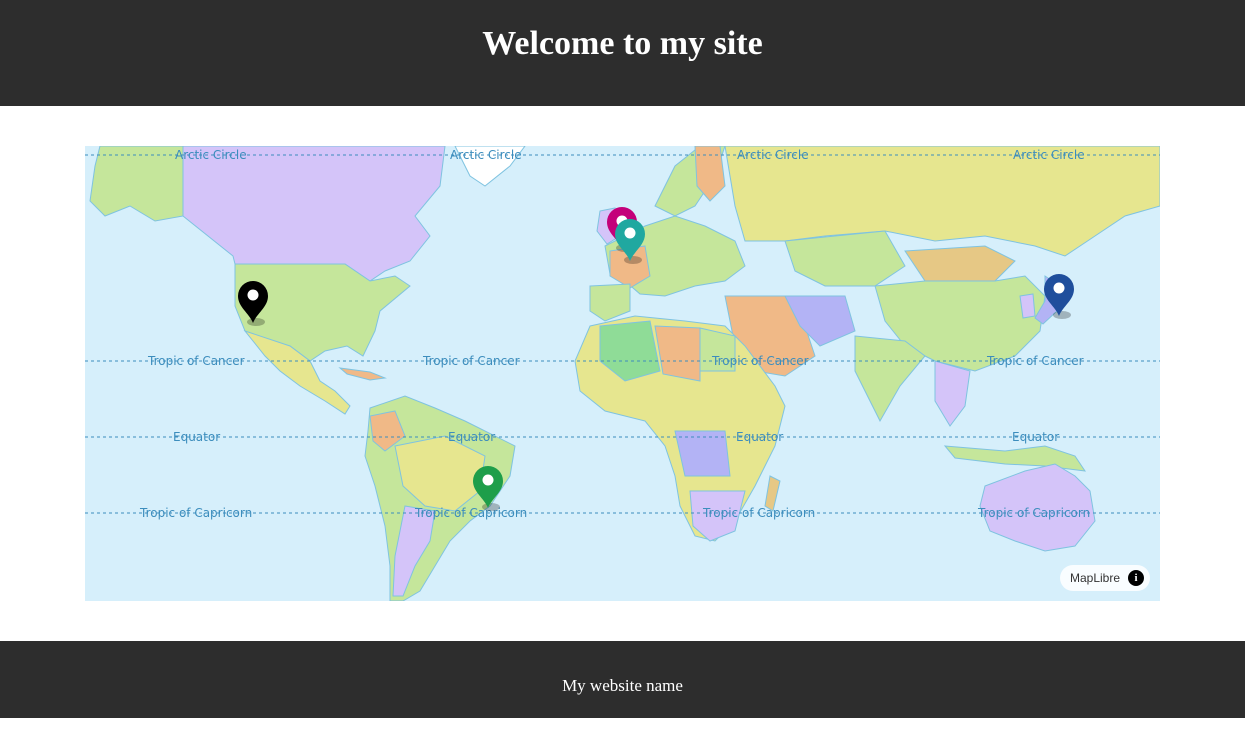 This screenshot has height=731, width=1245. What do you see at coordinates (137, 184) in the screenshot?
I see `land-alaska` at bounding box center [137, 184].